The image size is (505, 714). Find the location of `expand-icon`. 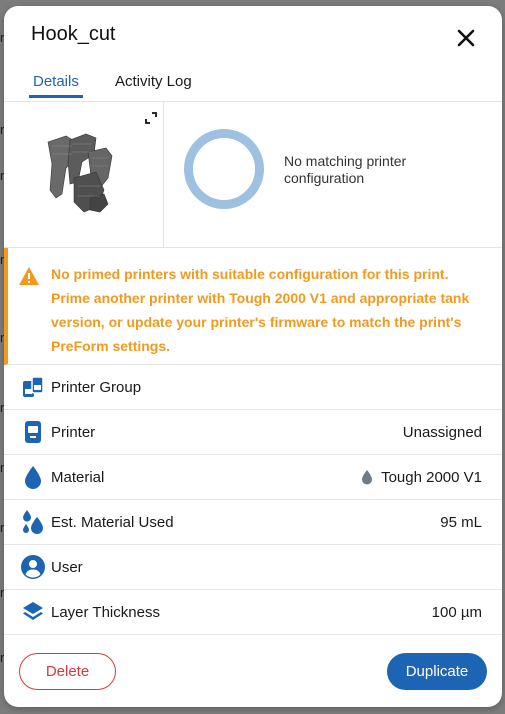

expand-icon is located at coordinates (151, 118).